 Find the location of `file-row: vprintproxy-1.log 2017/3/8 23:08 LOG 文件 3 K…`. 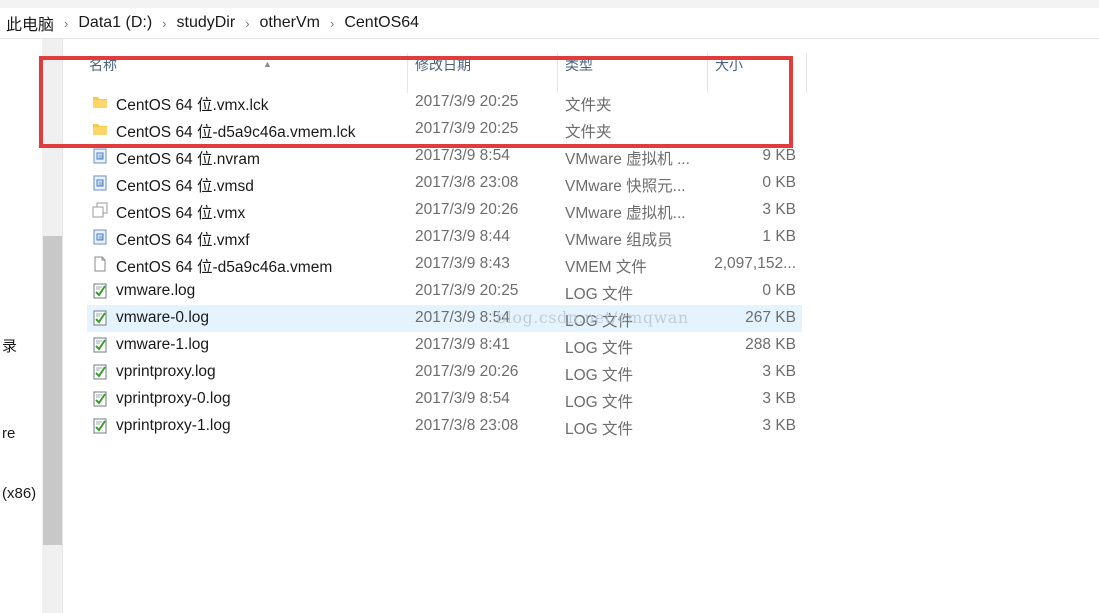

file-row: vprintproxy-1.log 2017/3/8 23:08 LOG 文件 3 K… is located at coordinates (444, 426).